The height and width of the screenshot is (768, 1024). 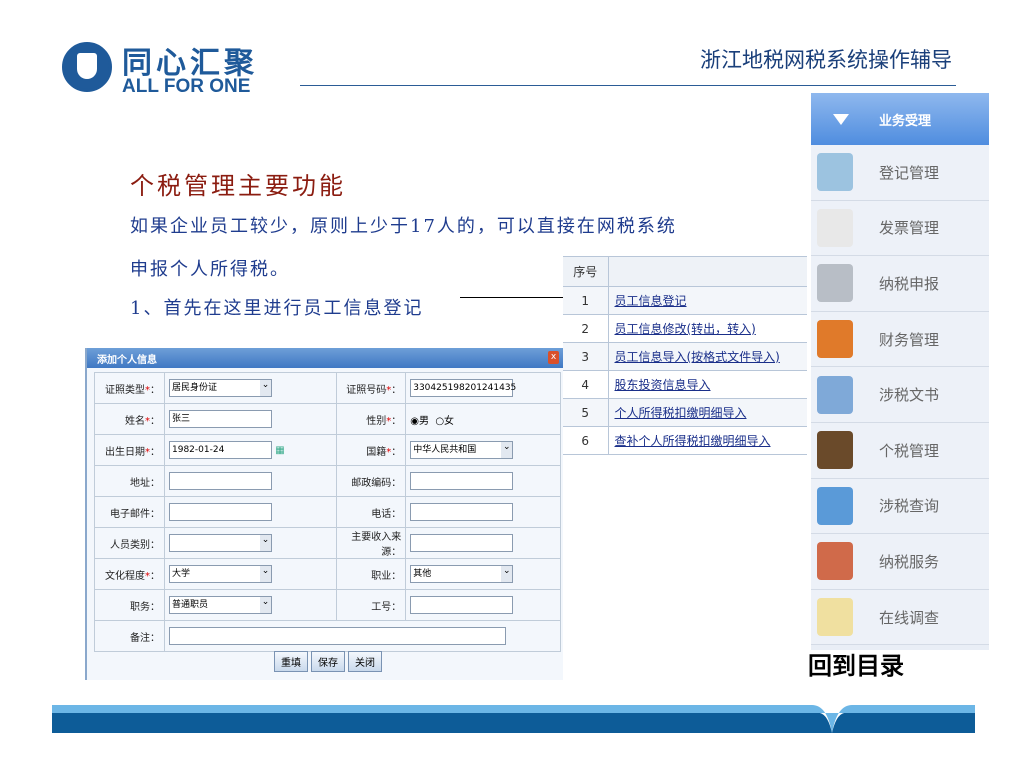 I want to click on intro-line-1: 如果企业员工较少，原则上少于17人的，可以直接在网税系统, so click(x=403, y=226).